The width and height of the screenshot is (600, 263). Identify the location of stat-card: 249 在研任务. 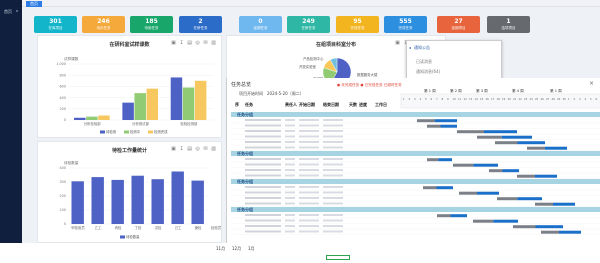
(308, 24).